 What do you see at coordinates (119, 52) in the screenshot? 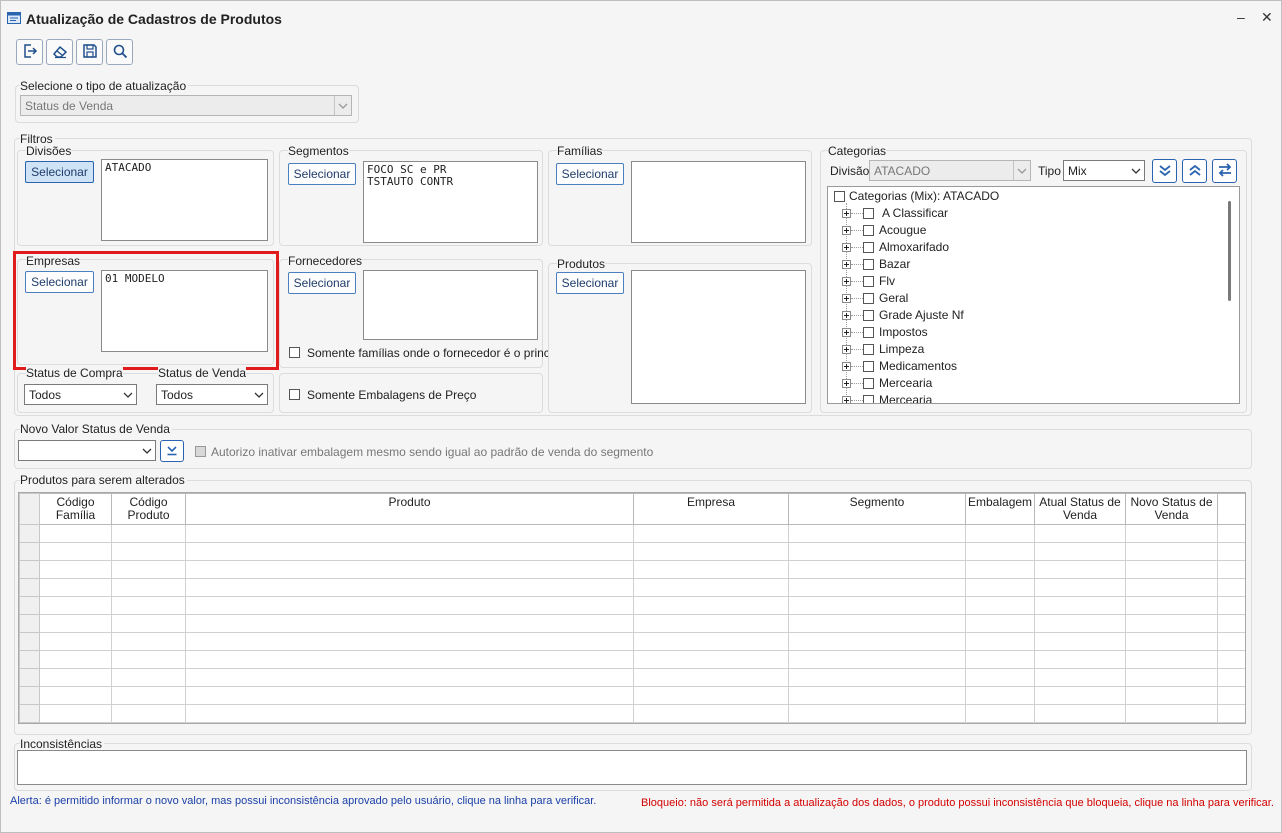
I see `search-button` at bounding box center [119, 52].